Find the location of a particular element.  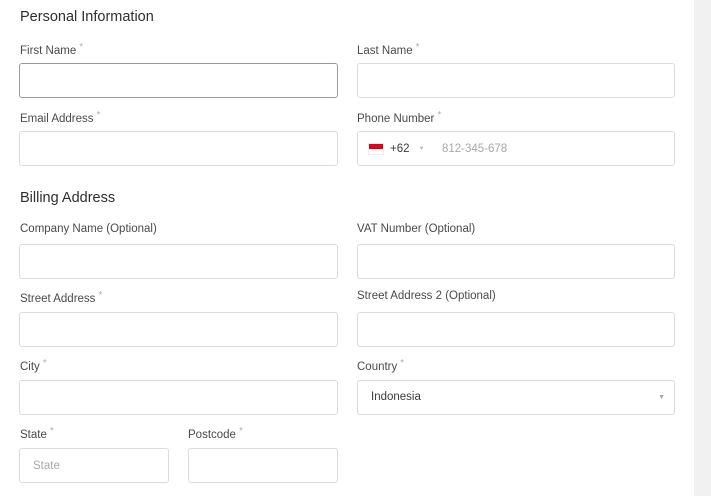

company-name-input is located at coordinates (178, 261).